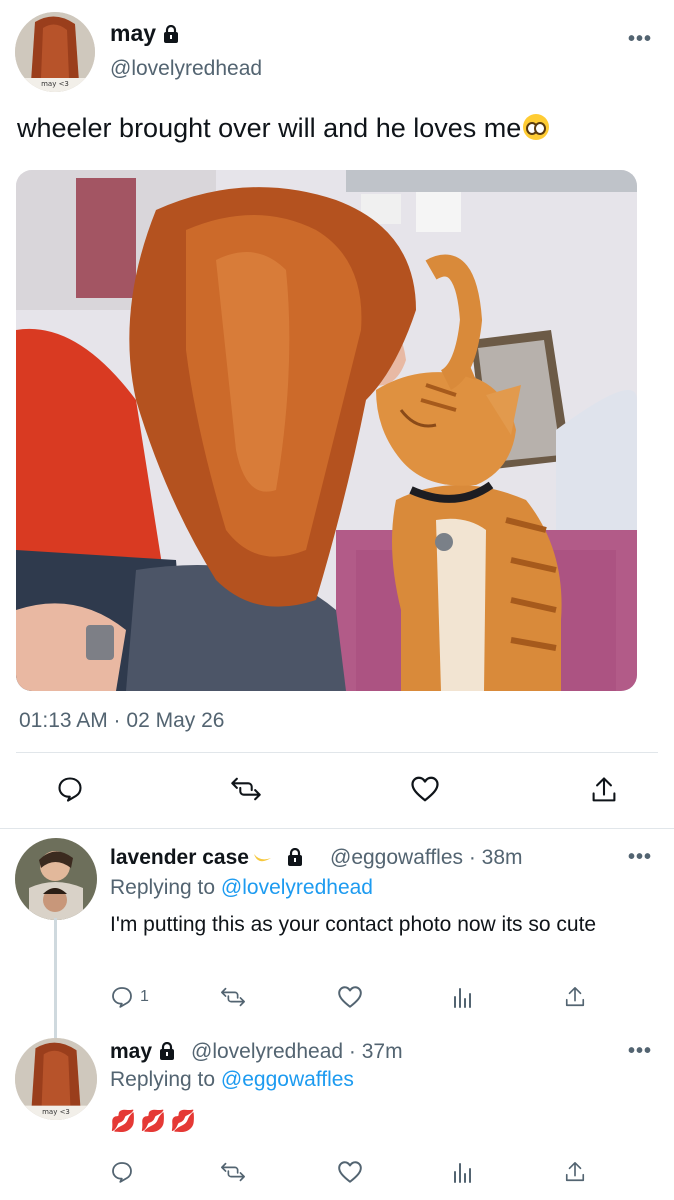  I want to click on reply-1-retweet-button, so click(233, 997).